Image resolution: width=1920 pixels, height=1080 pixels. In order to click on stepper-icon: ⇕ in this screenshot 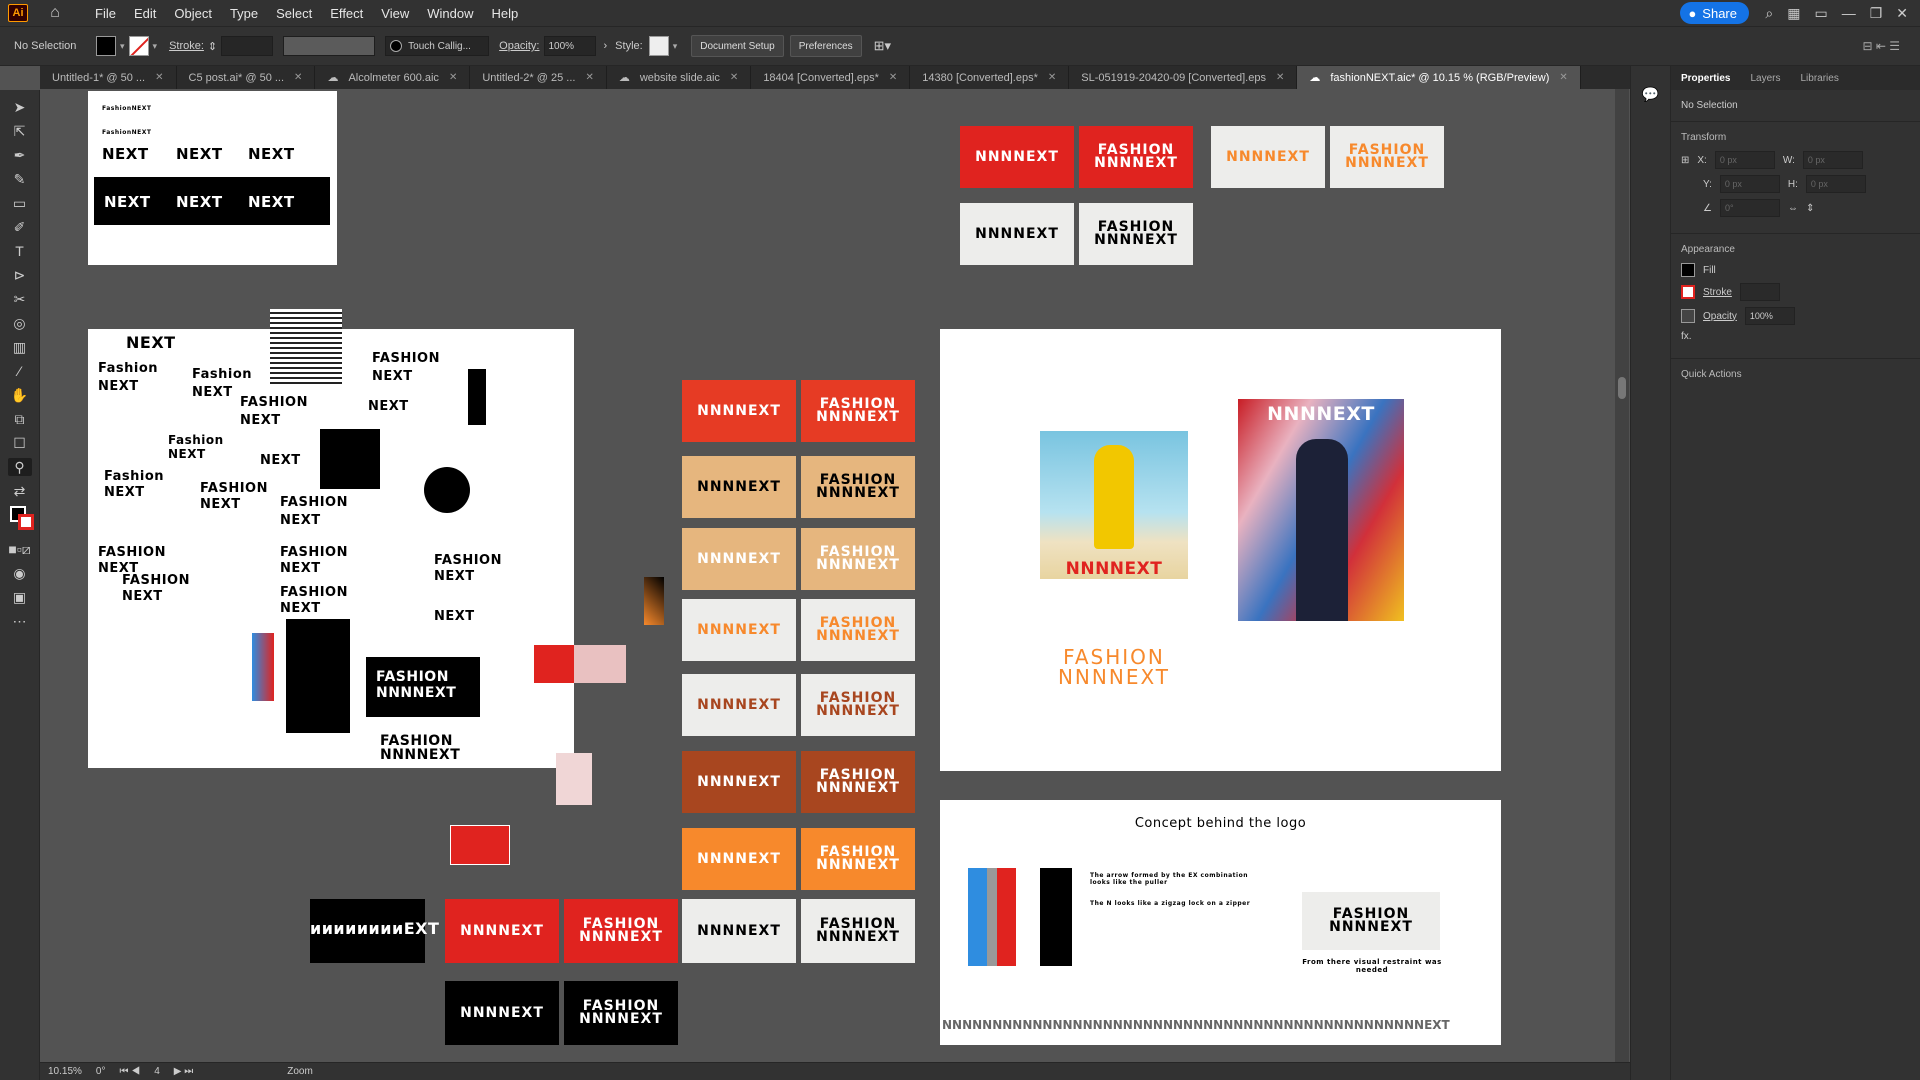, I will do `click(212, 46)`.